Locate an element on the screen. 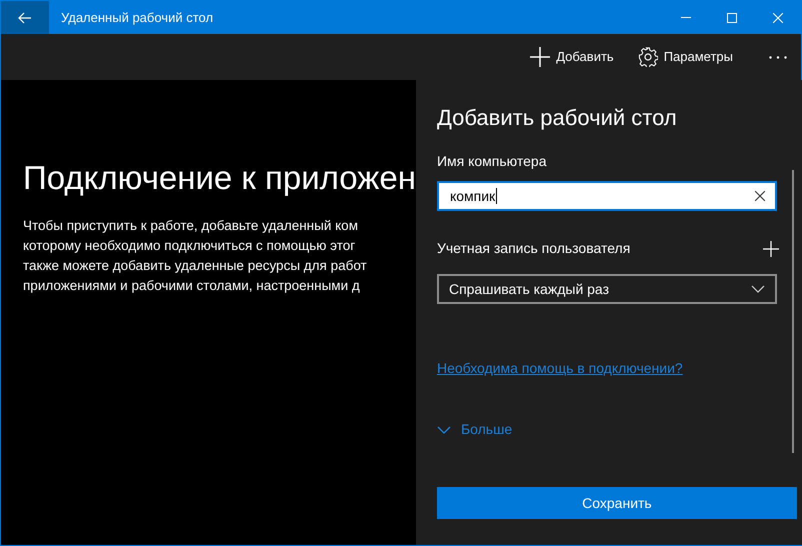 This screenshot has width=802, height=546. panel-heading: Добавить рабочий стол is located at coordinates (557, 118).